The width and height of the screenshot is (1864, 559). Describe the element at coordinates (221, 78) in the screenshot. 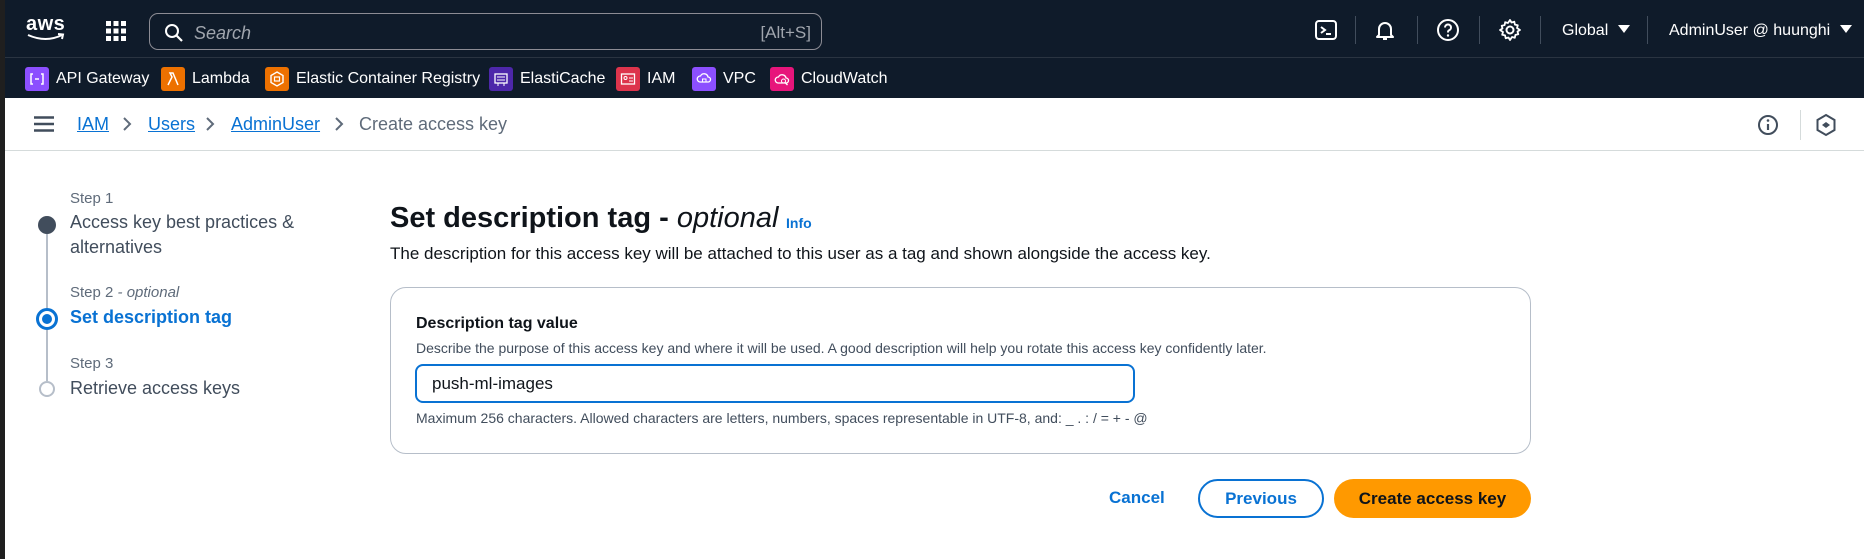

I see `favorite-label: Lambda` at that location.